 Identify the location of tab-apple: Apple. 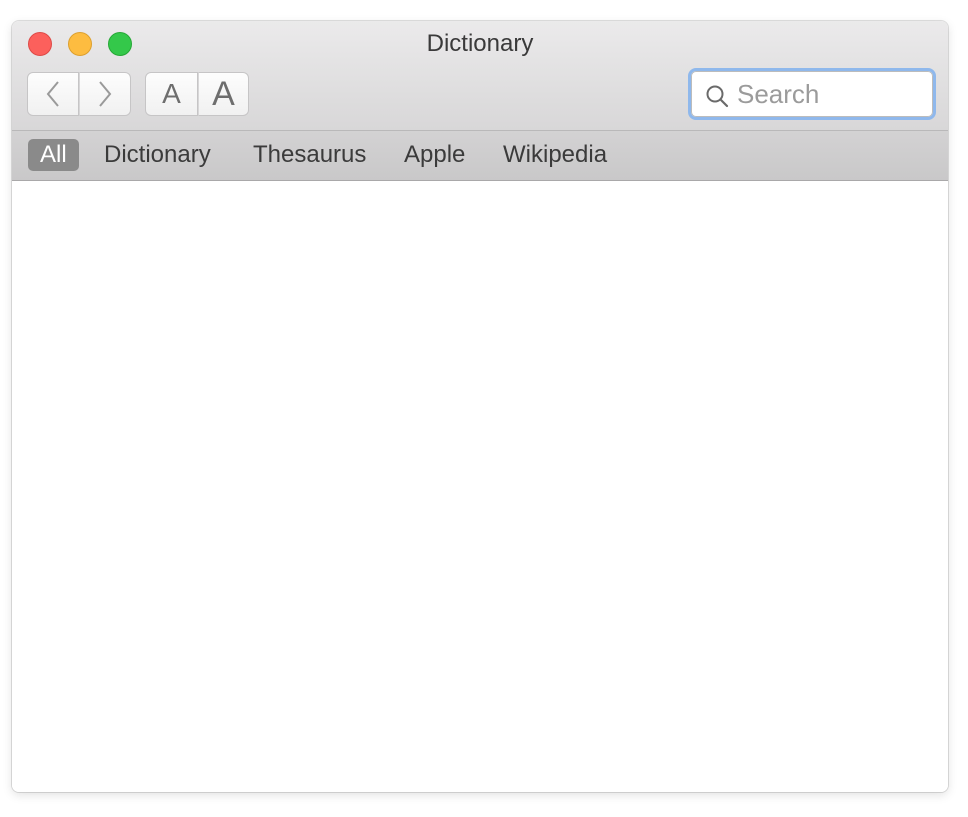
(434, 155).